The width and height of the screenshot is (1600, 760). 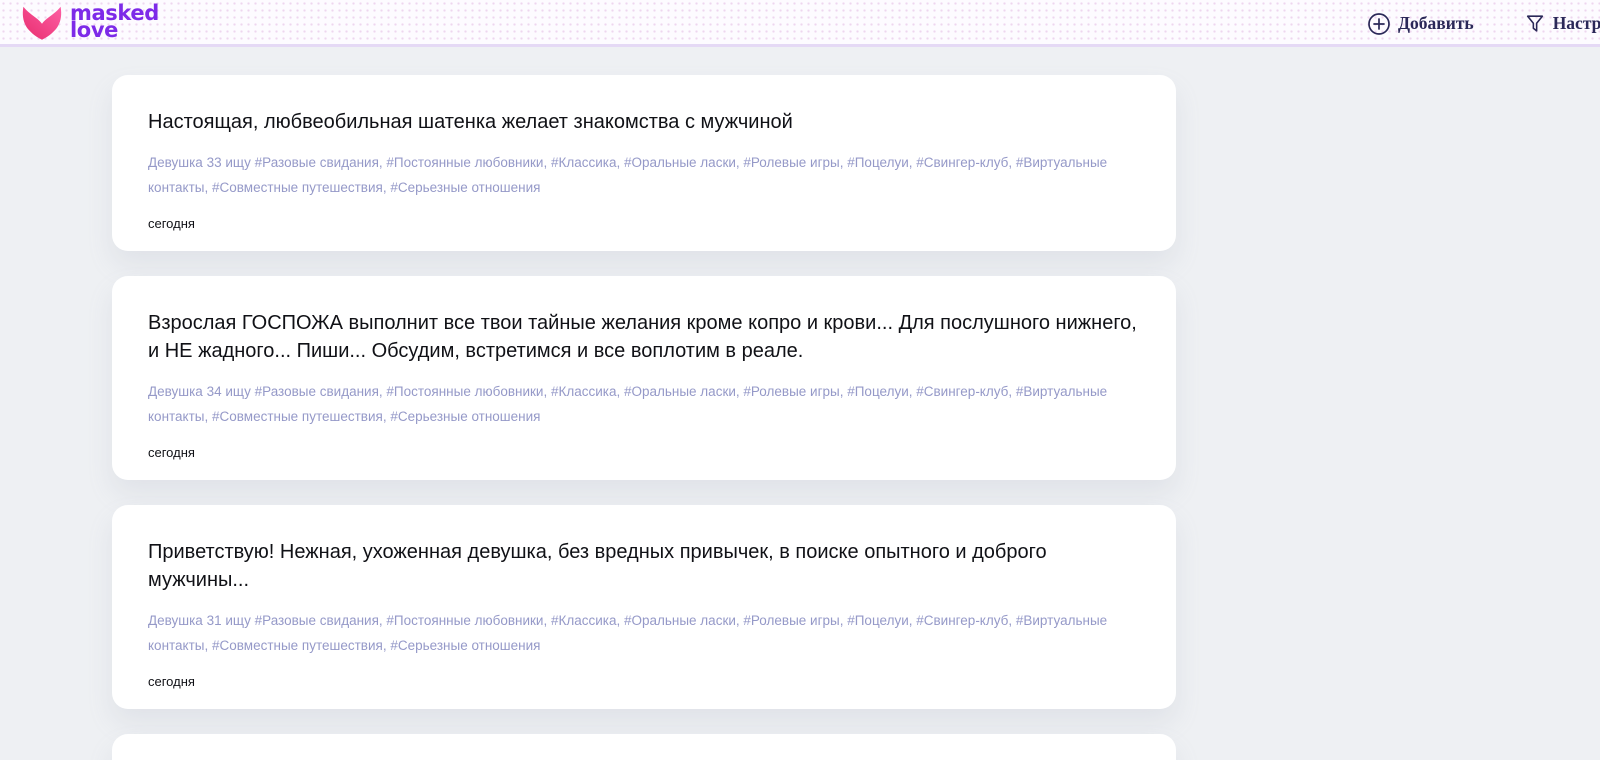 I want to click on filter-funnel-icon, so click(x=1535, y=24).